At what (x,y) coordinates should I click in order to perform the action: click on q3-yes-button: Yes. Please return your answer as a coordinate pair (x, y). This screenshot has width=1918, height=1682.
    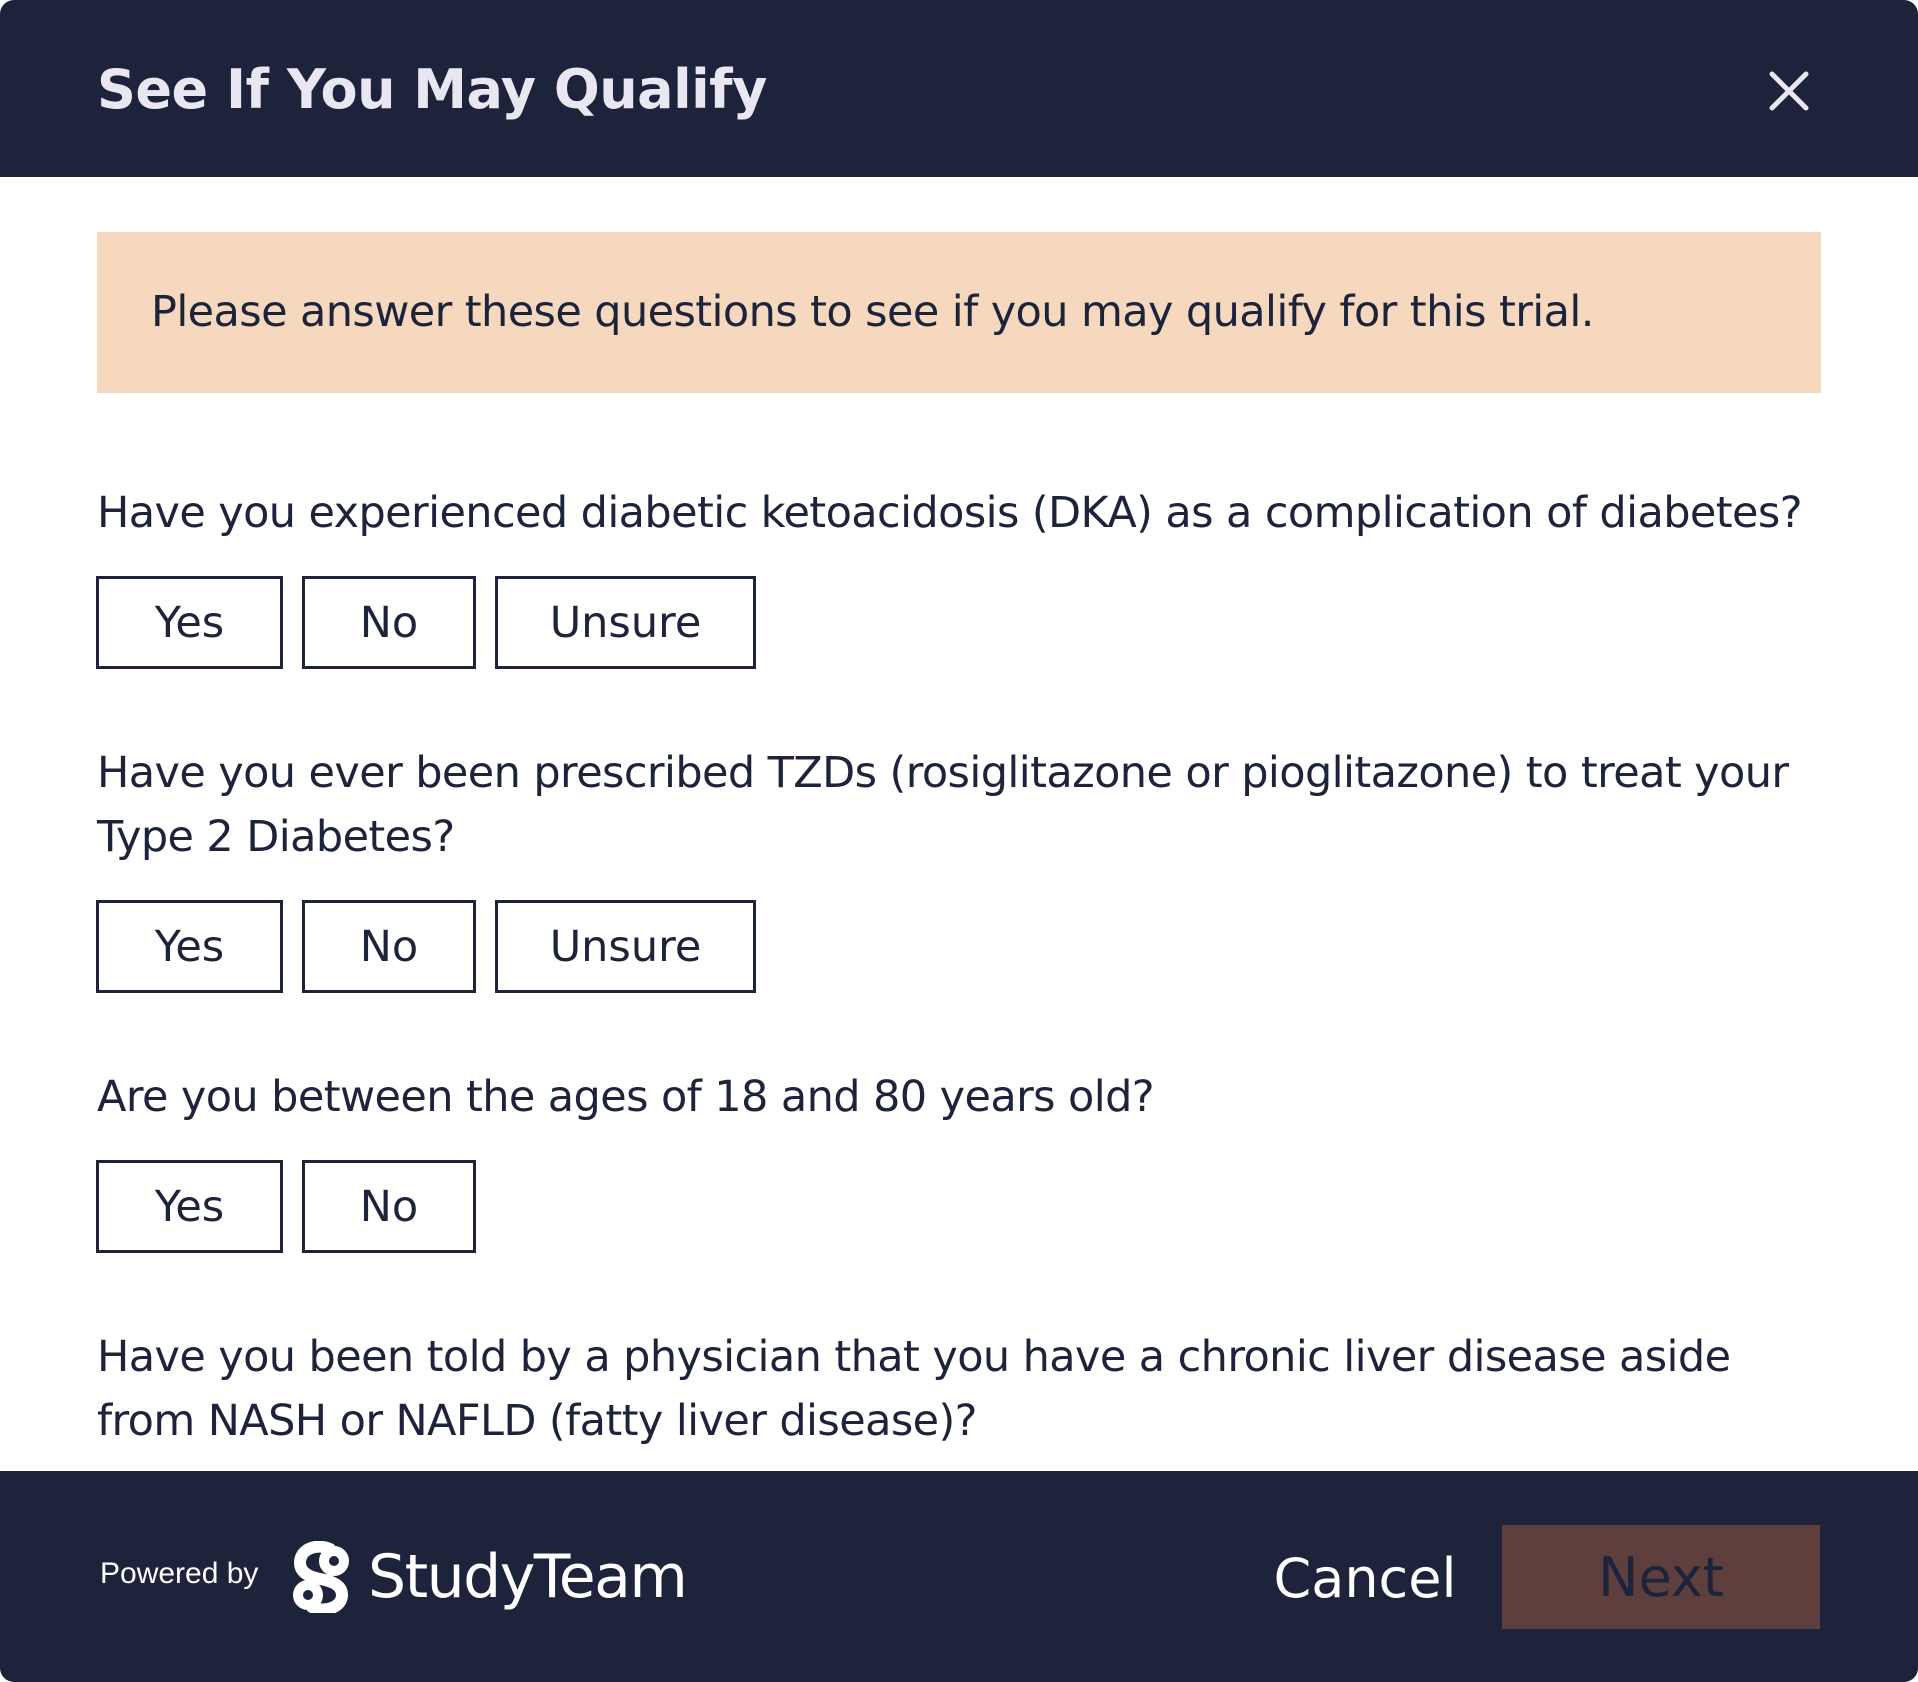
    Looking at the image, I should click on (189, 1206).